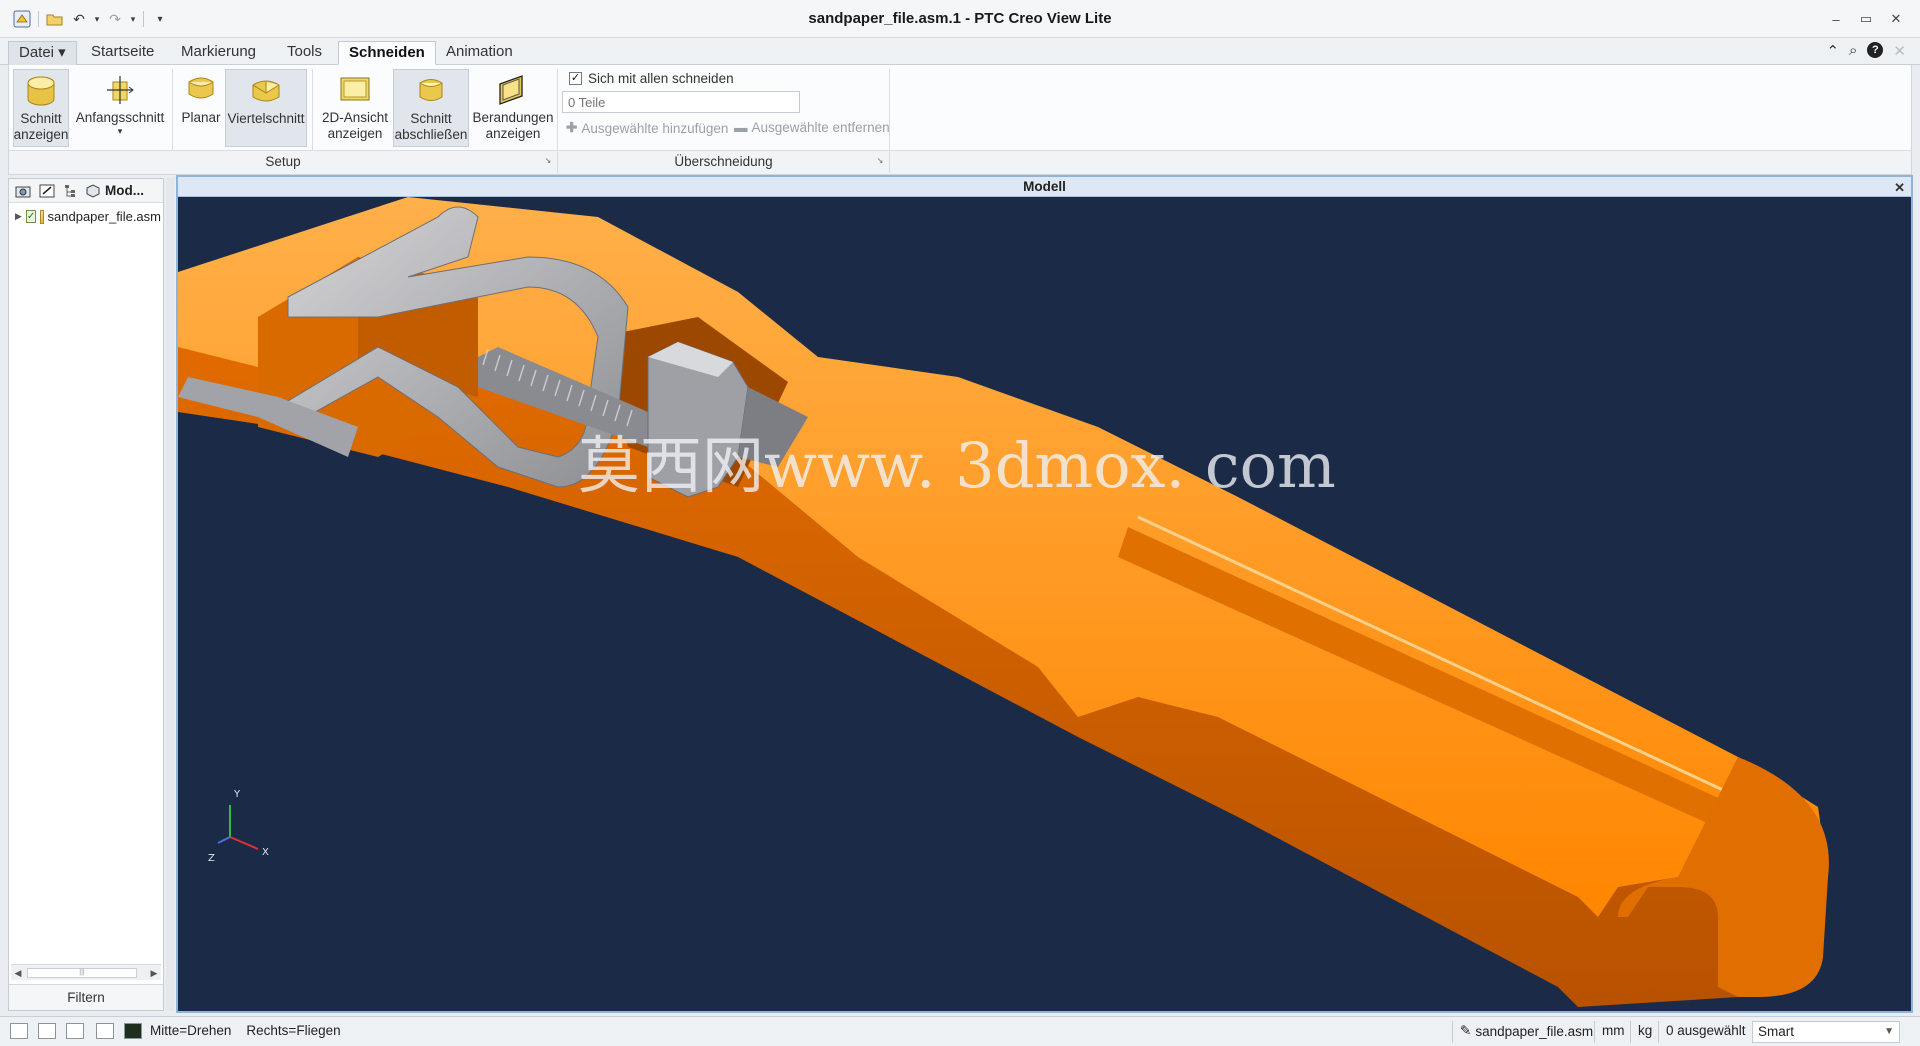  What do you see at coordinates (133, 1031) in the screenshot?
I see `console-icon` at bounding box center [133, 1031].